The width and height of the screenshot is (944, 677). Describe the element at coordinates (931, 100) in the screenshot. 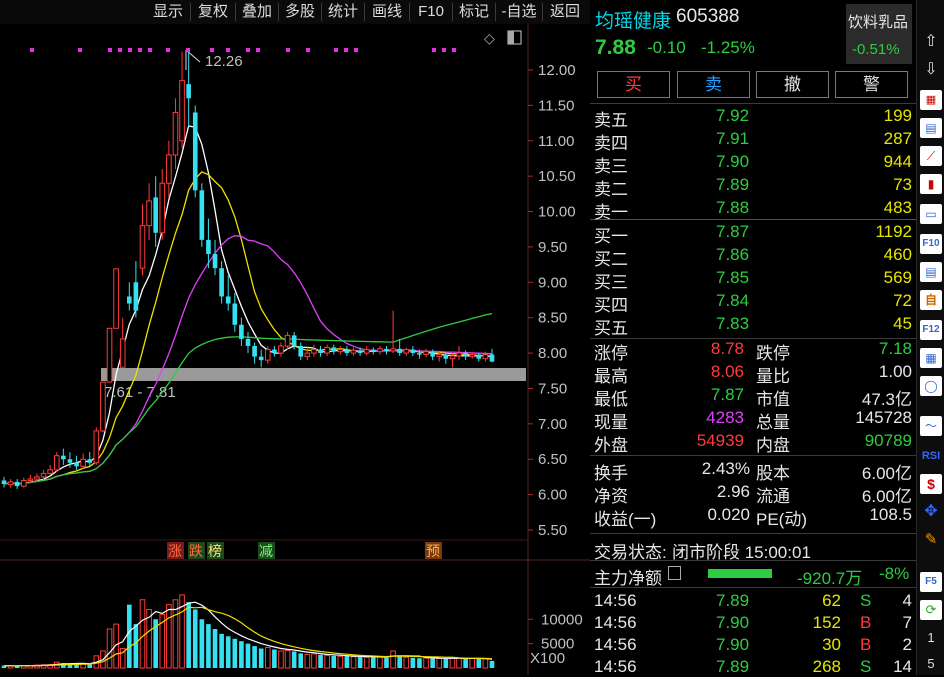

I see `calendar-icon: ▦` at that location.